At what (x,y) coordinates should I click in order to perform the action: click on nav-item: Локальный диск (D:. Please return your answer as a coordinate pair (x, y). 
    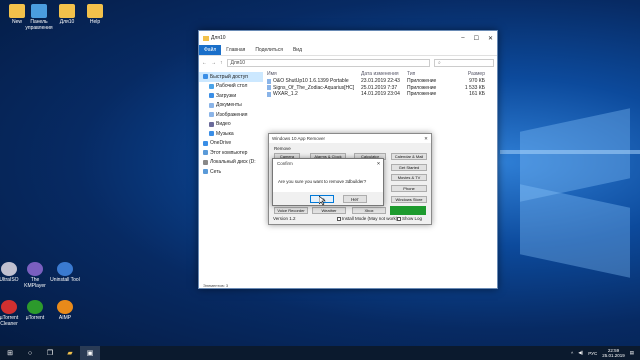
    Looking at the image, I should click on (231, 163).